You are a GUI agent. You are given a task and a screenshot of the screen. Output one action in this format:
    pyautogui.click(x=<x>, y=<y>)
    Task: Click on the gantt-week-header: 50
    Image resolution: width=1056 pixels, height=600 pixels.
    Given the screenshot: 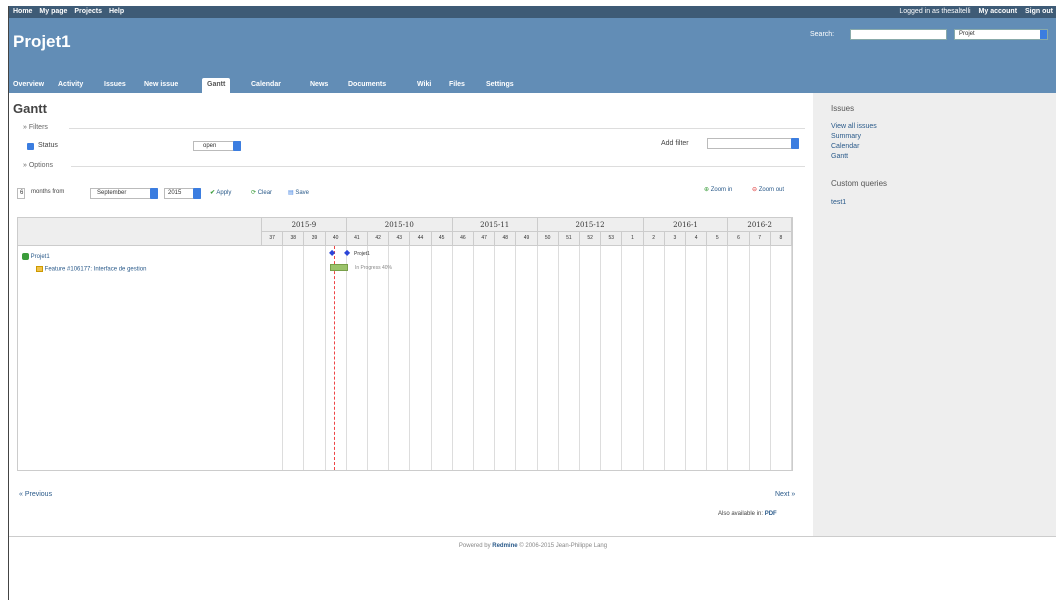 What is the action you would take?
    pyautogui.click(x=548, y=239)
    